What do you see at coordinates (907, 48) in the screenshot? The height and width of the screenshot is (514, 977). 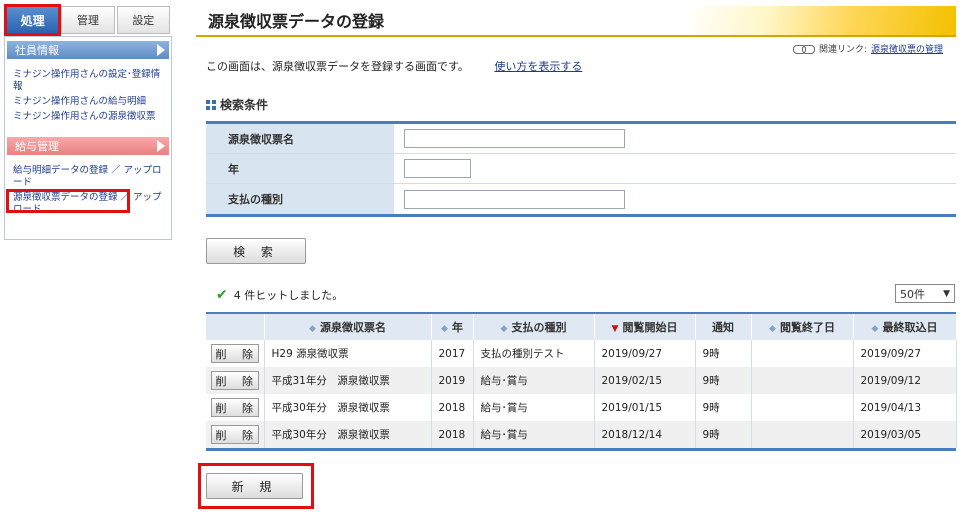 I see `related-link-withholding-management: 源泉徴収票の管理` at bounding box center [907, 48].